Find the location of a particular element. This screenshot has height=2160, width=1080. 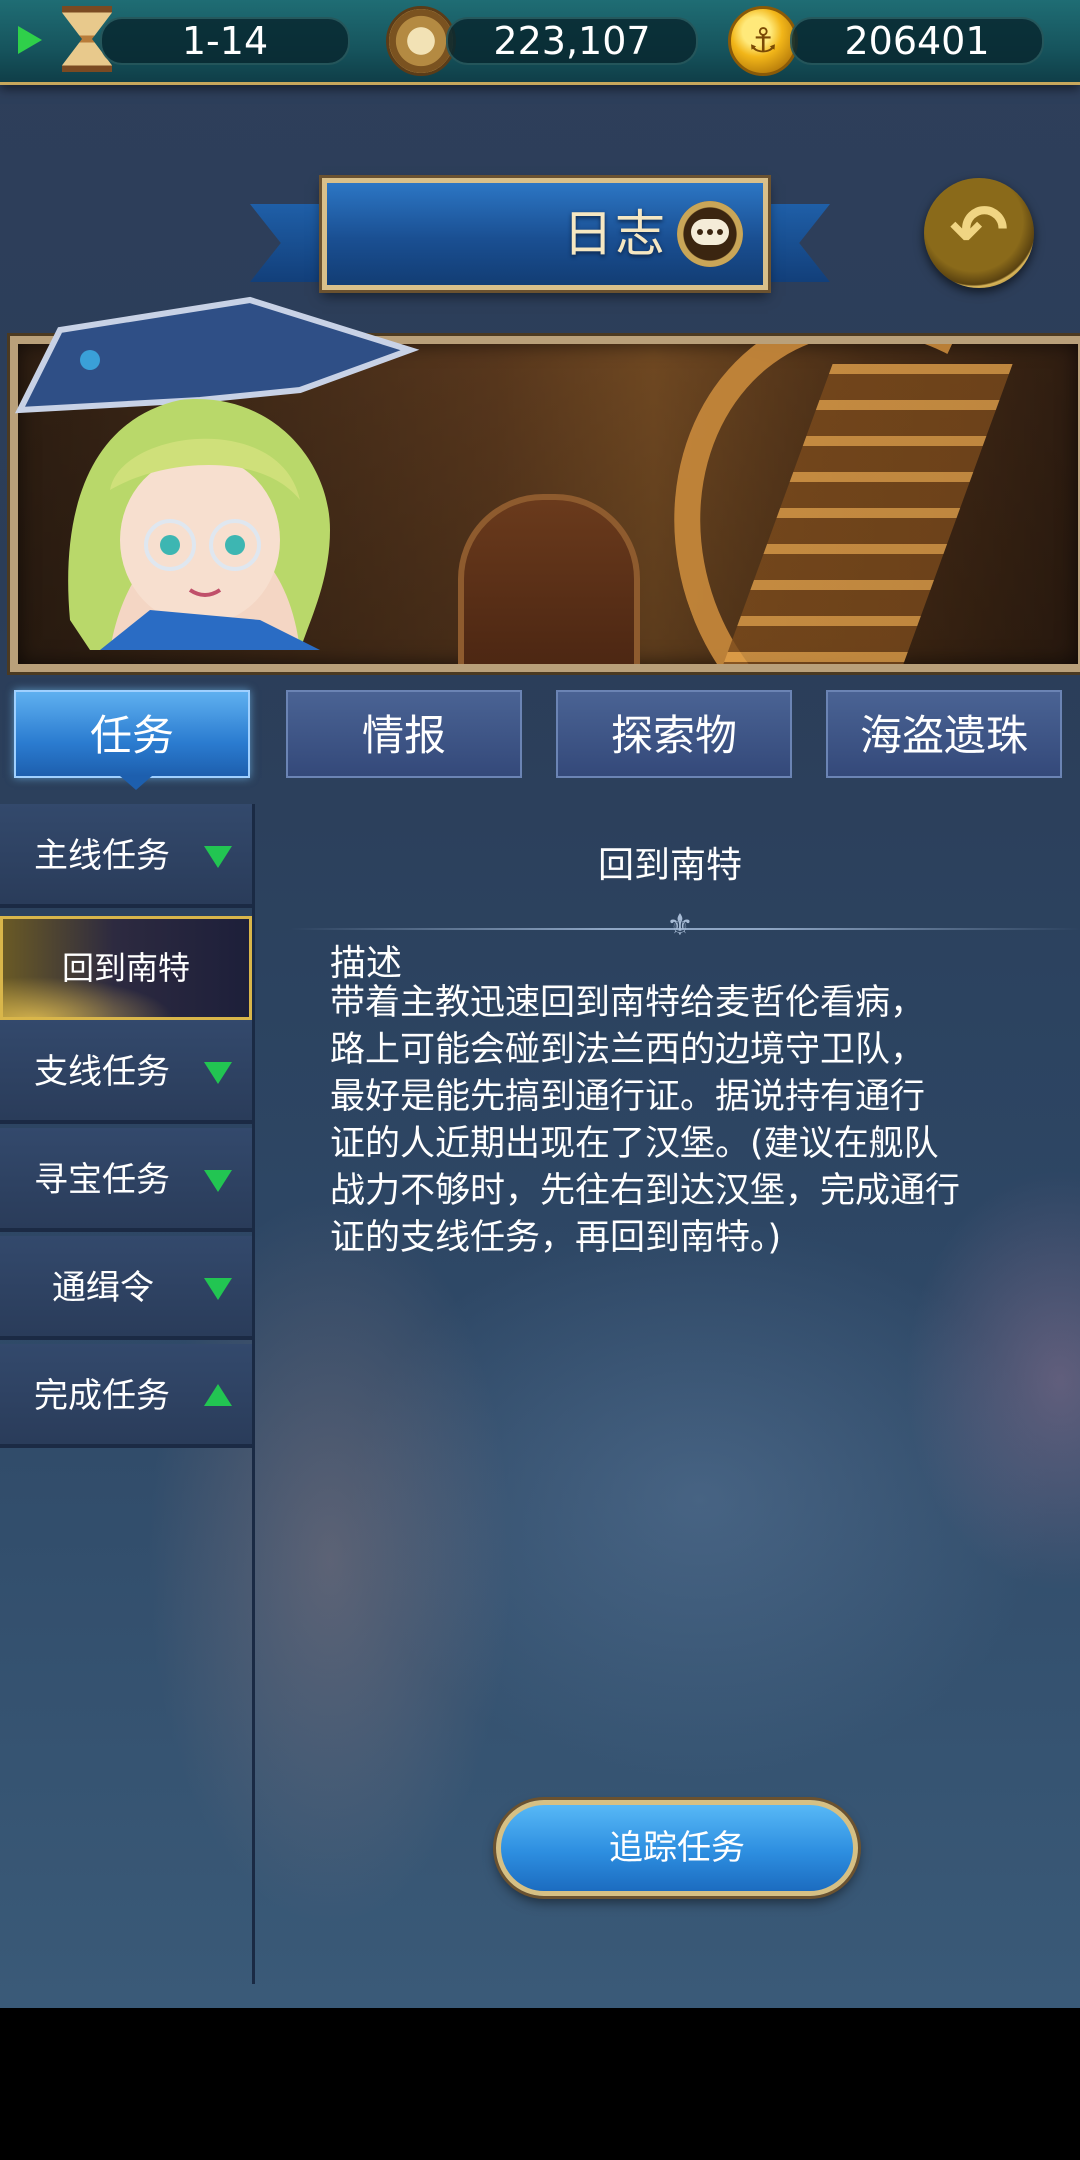

sidebar-item-treasure-quest: 寻宝任务 is located at coordinates (126, 1180).